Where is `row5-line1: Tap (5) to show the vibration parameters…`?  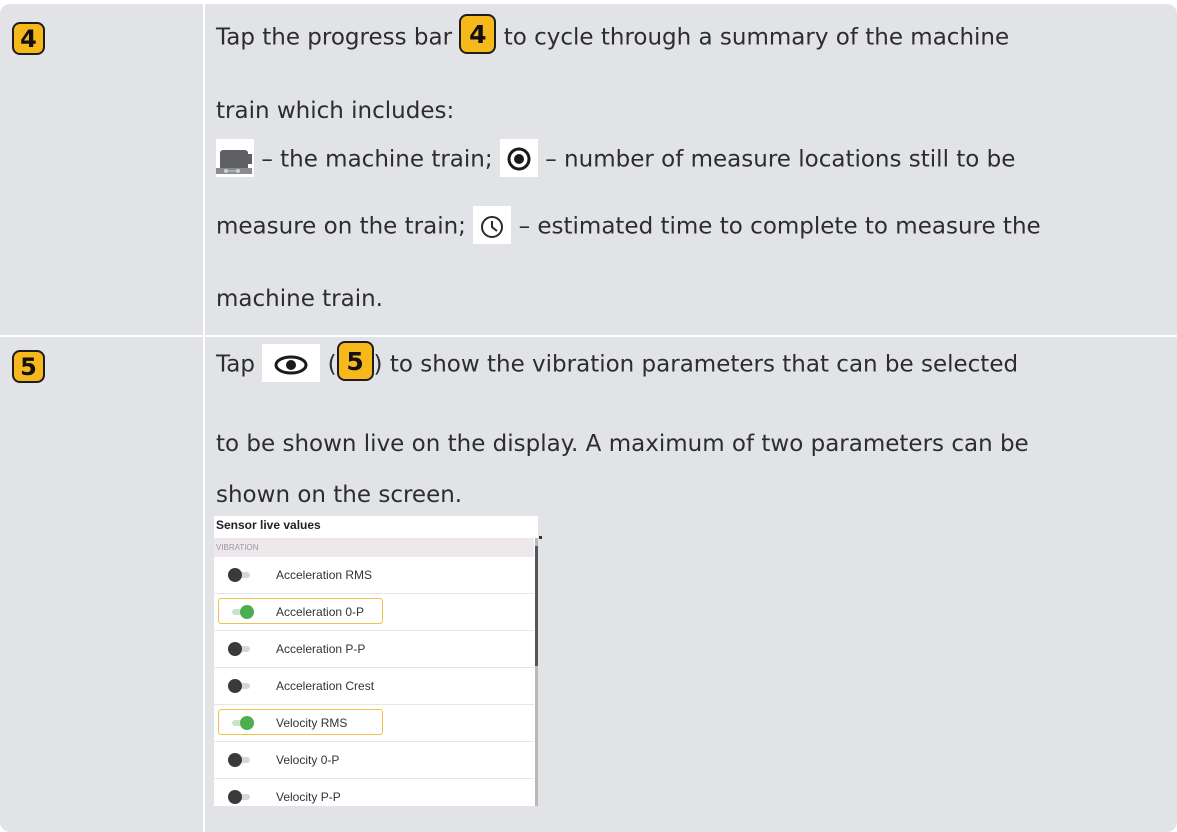 row5-line1: Tap (5) to show the vibration parameters… is located at coordinates (617, 363).